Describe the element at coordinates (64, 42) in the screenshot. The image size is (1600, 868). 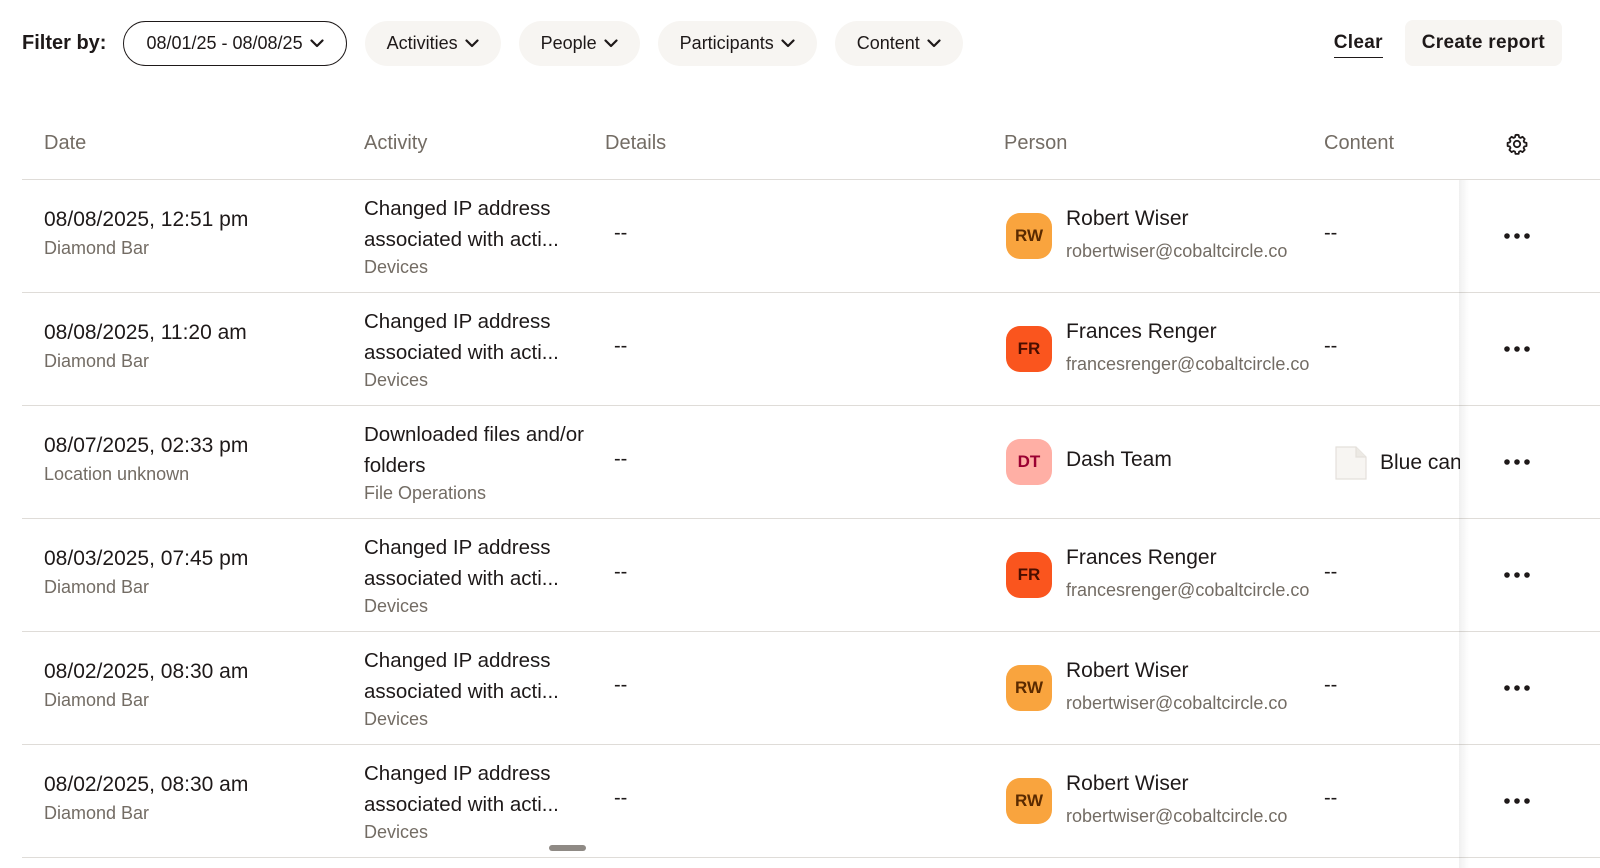
I see `filter-label: Filter by:` at that location.